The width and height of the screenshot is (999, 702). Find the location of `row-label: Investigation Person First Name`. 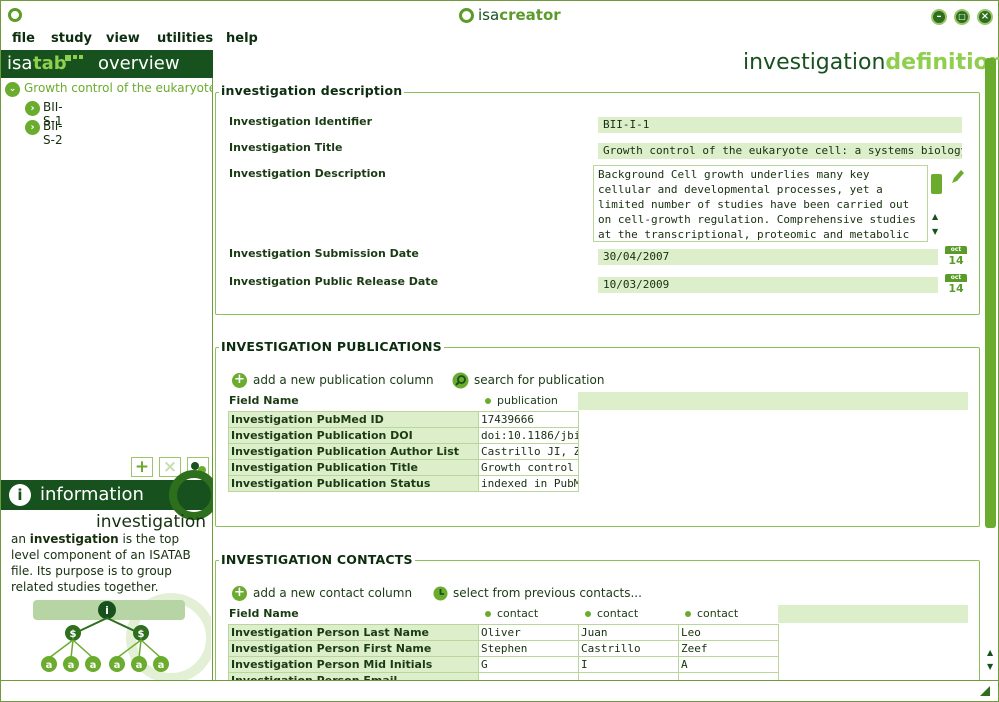

row-label: Investigation Person First Name is located at coordinates (353, 648).